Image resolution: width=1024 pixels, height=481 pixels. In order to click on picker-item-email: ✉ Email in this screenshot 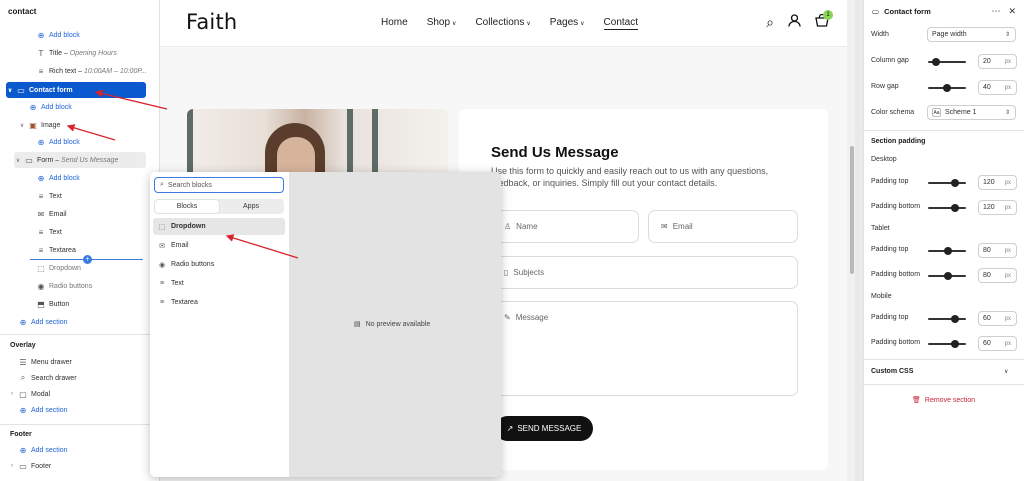, I will do `click(219, 245)`.